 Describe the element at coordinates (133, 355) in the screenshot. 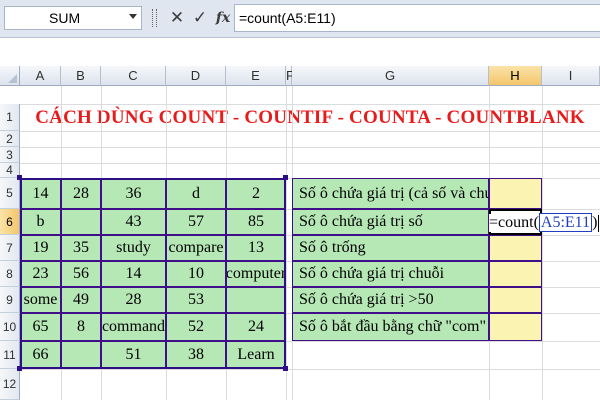

I see `table-cell: 51` at that location.